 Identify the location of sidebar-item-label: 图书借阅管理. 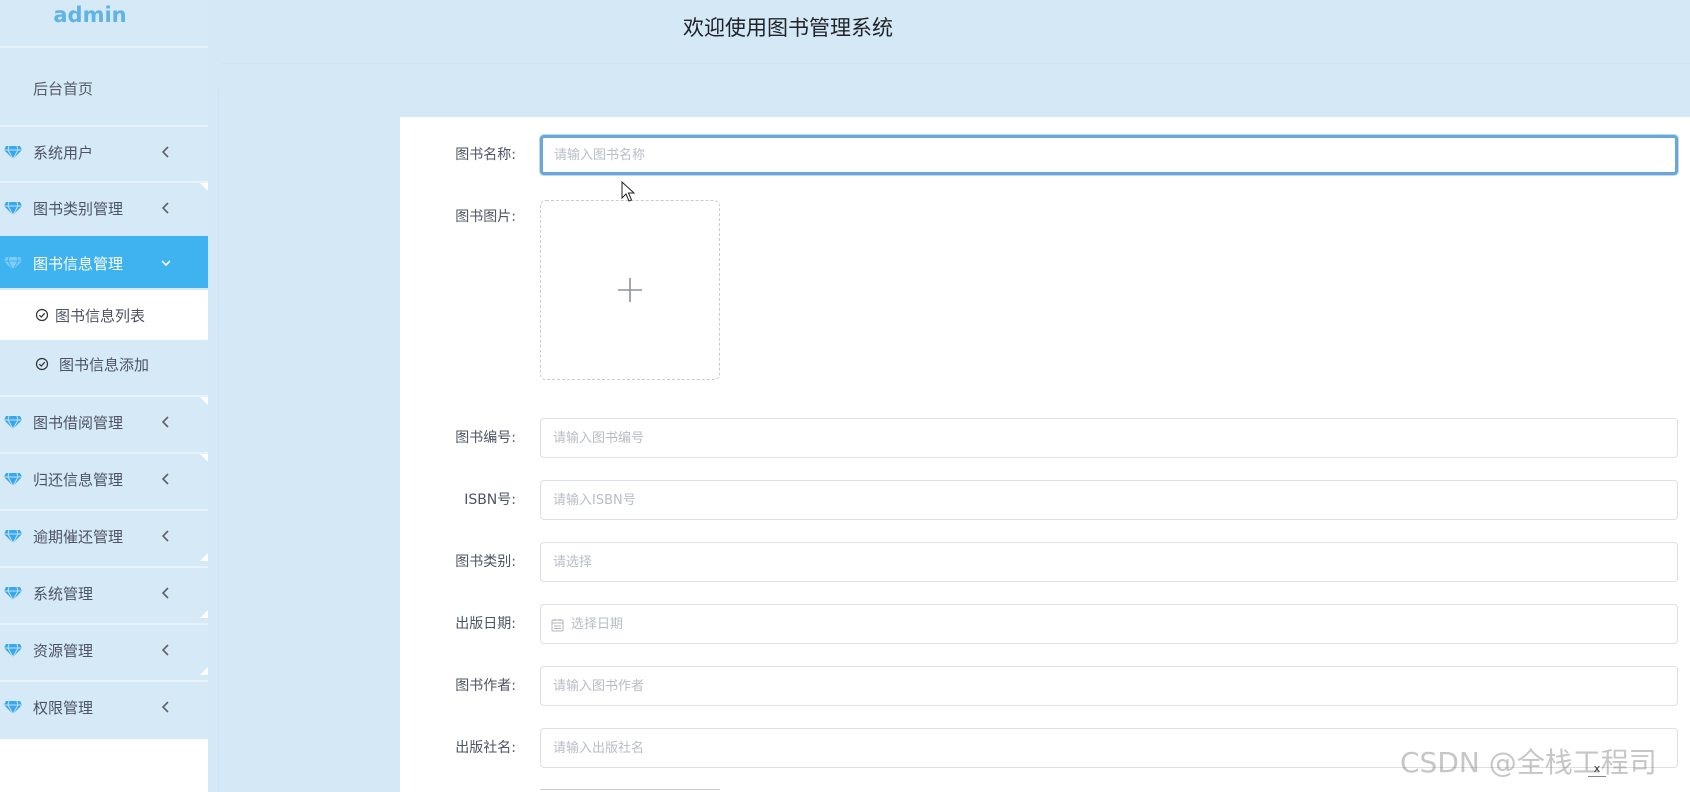
(78, 422).